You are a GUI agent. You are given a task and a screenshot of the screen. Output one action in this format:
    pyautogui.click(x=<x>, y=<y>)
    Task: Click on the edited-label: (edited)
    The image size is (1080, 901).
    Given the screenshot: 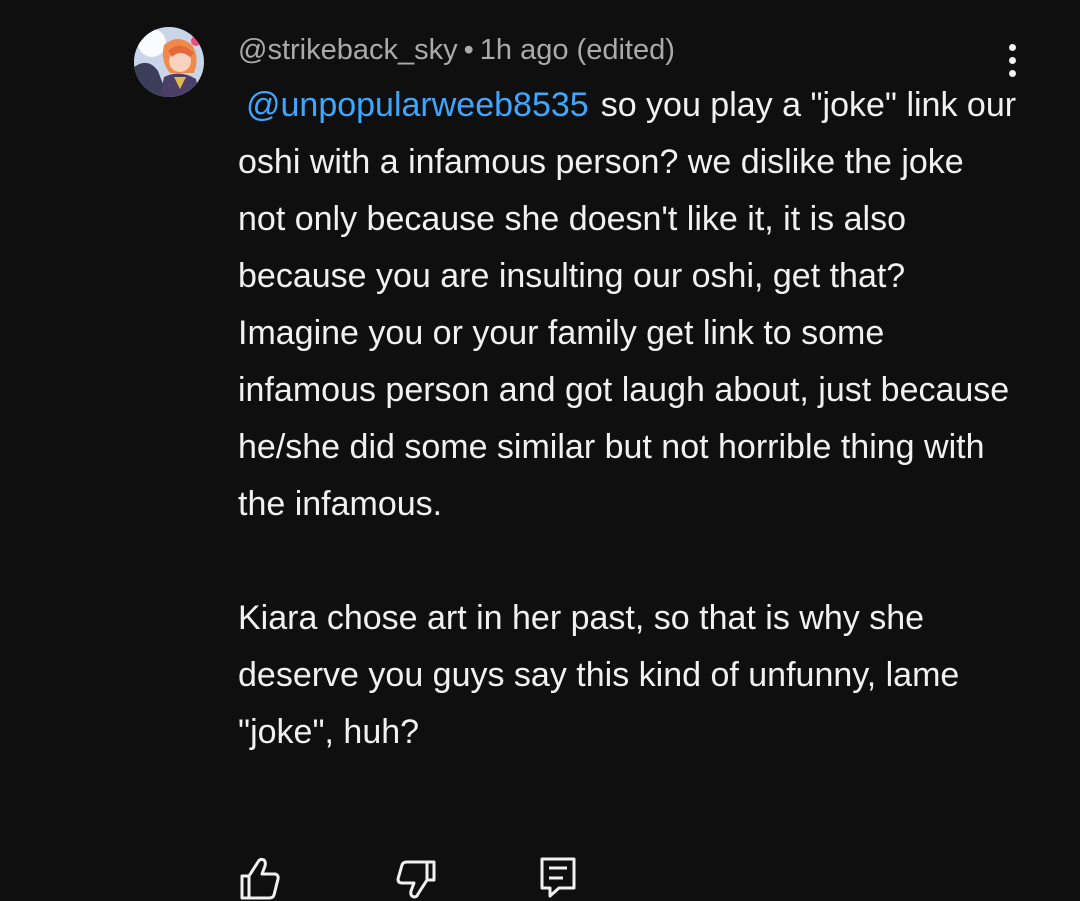 What is the action you would take?
    pyautogui.click(x=625, y=50)
    